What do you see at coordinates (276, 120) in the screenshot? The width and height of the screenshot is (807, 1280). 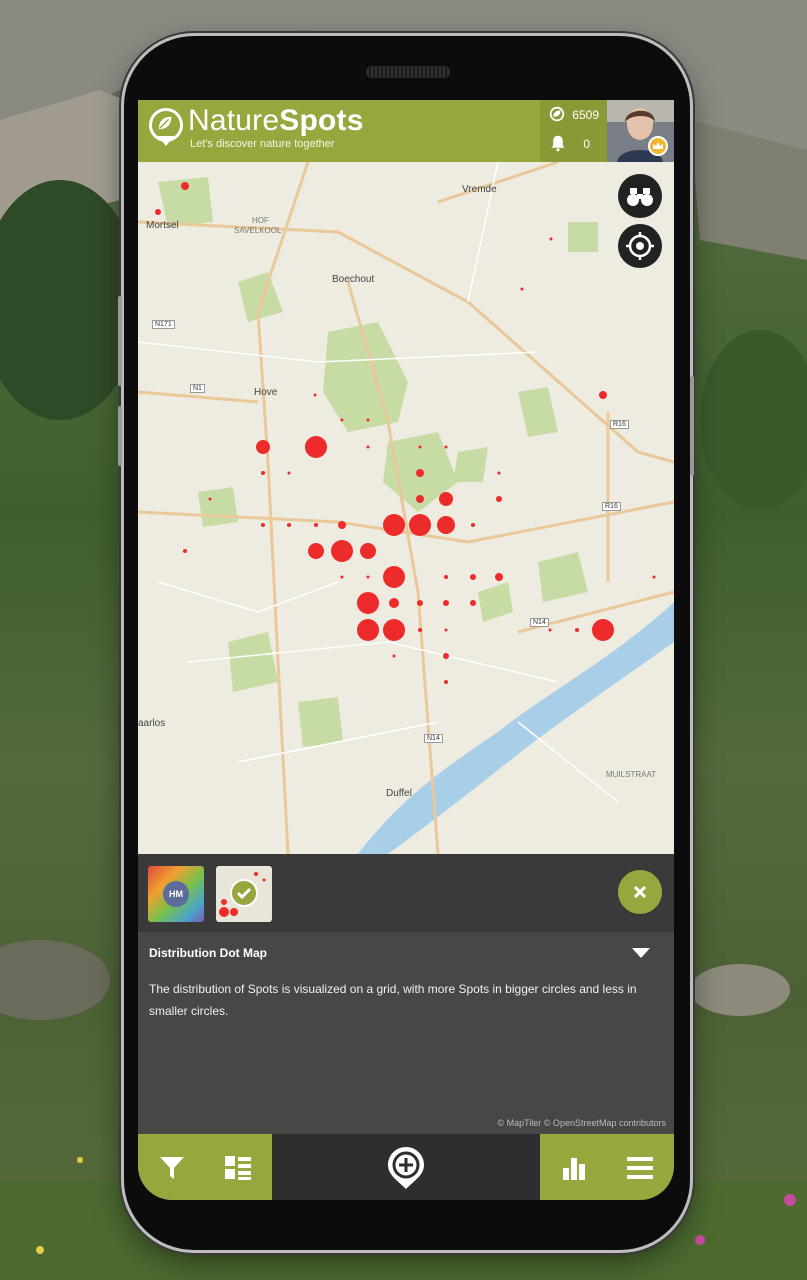 I see `brand-name: NatureSpots` at bounding box center [276, 120].